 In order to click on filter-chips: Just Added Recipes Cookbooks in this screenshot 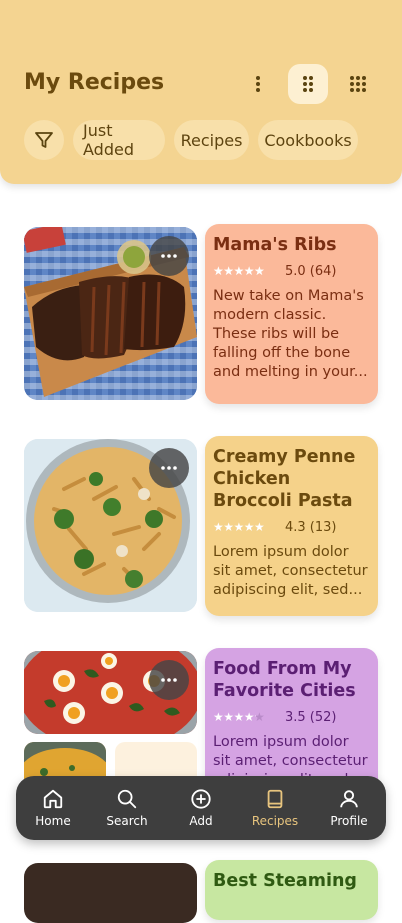, I will do `click(191, 140)`.